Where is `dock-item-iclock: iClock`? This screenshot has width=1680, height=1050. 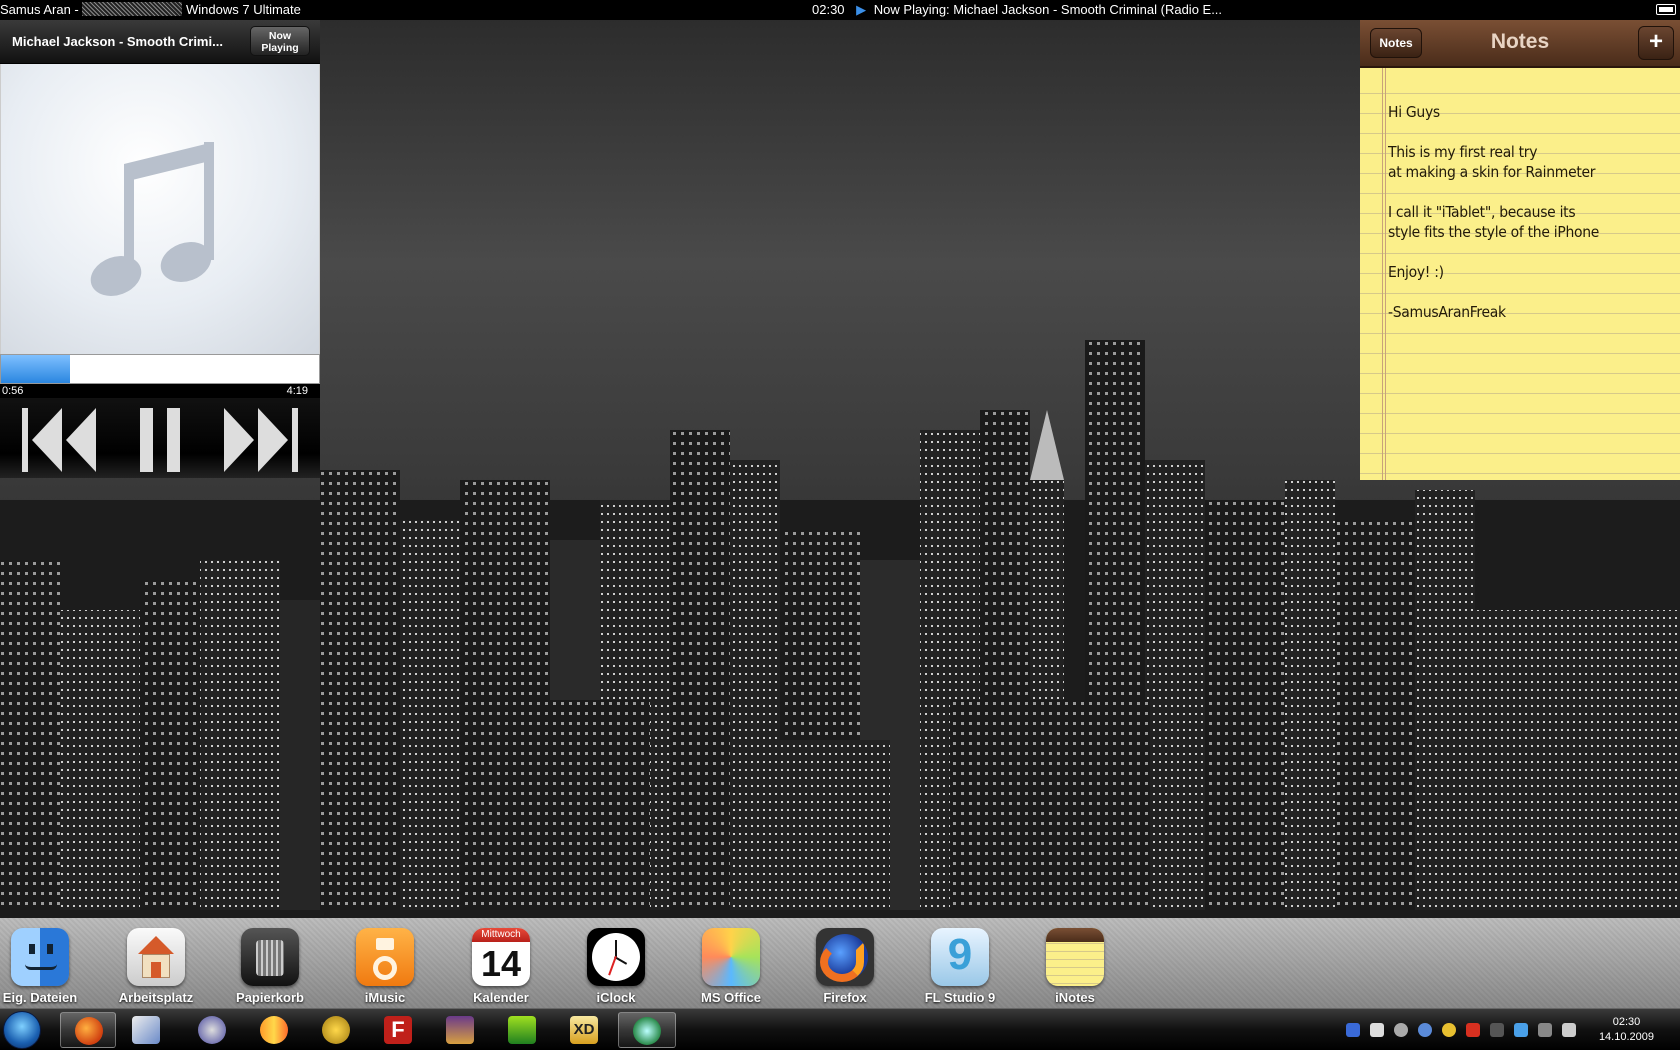
dock-item-iclock: iClock is located at coordinates (616, 966).